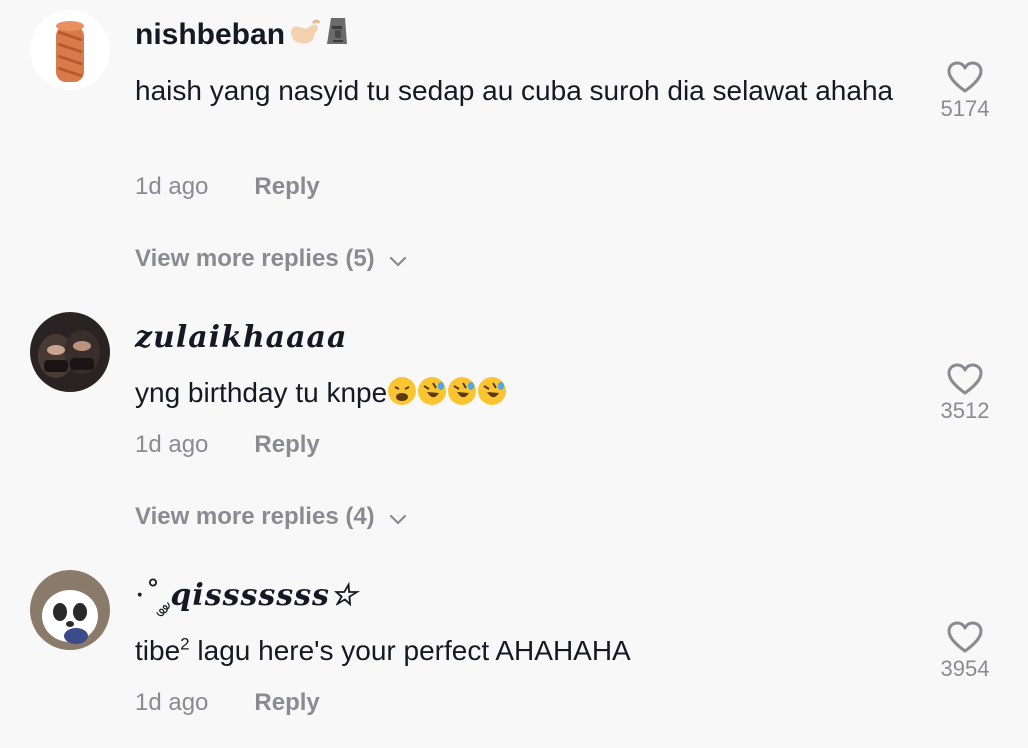  I want to click on like-count: 5174, so click(965, 108).